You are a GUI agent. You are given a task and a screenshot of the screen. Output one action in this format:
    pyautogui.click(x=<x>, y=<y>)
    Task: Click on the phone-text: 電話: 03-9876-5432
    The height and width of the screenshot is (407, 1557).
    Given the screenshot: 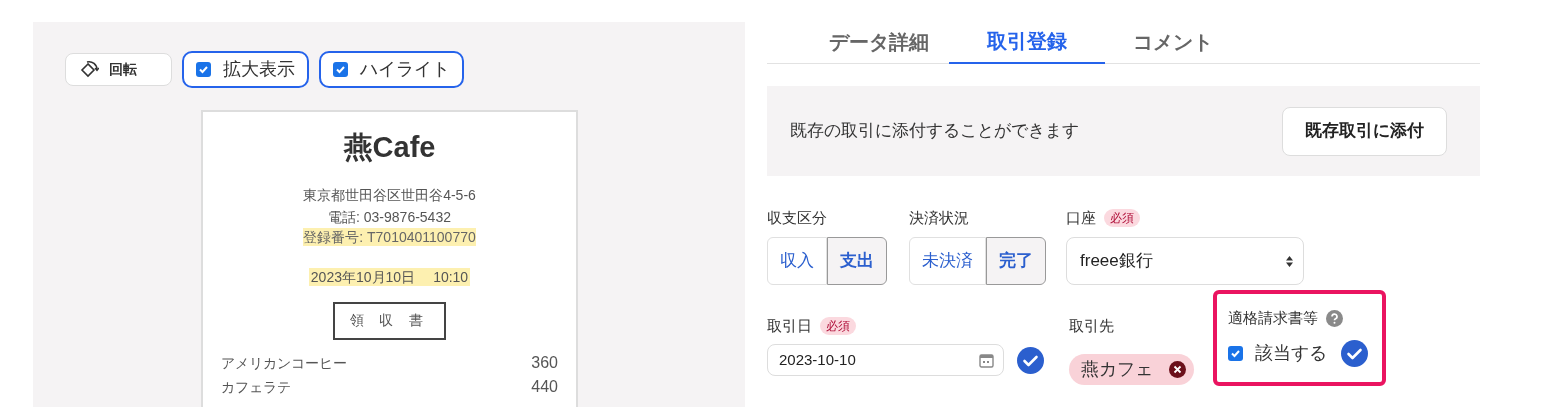 What is the action you would take?
    pyautogui.click(x=389, y=217)
    